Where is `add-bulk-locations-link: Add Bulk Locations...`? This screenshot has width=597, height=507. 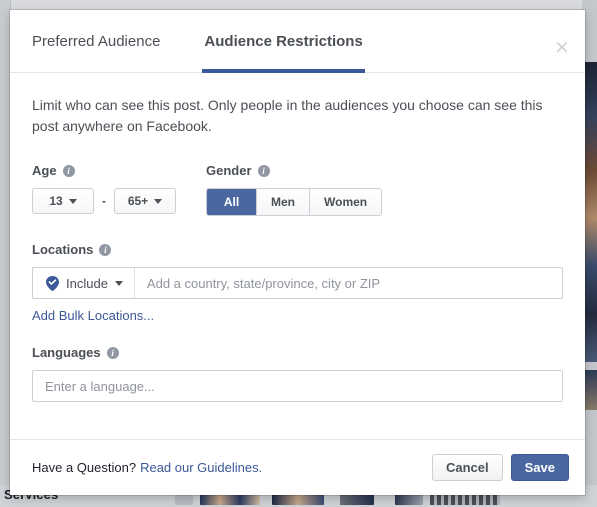
add-bulk-locations-link: Add Bulk Locations... is located at coordinates (93, 315).